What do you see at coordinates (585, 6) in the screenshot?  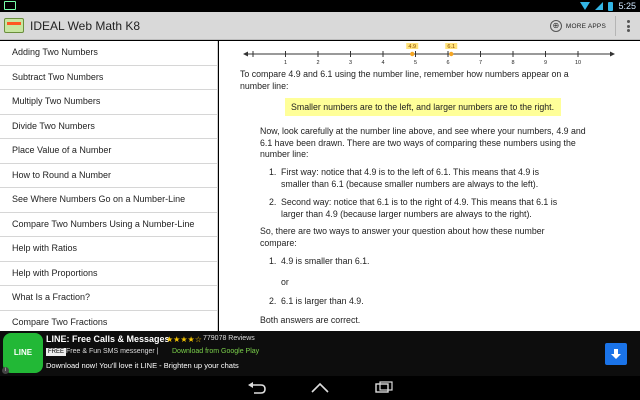 I see `wifi-icon` at bounding box center [585, 6].